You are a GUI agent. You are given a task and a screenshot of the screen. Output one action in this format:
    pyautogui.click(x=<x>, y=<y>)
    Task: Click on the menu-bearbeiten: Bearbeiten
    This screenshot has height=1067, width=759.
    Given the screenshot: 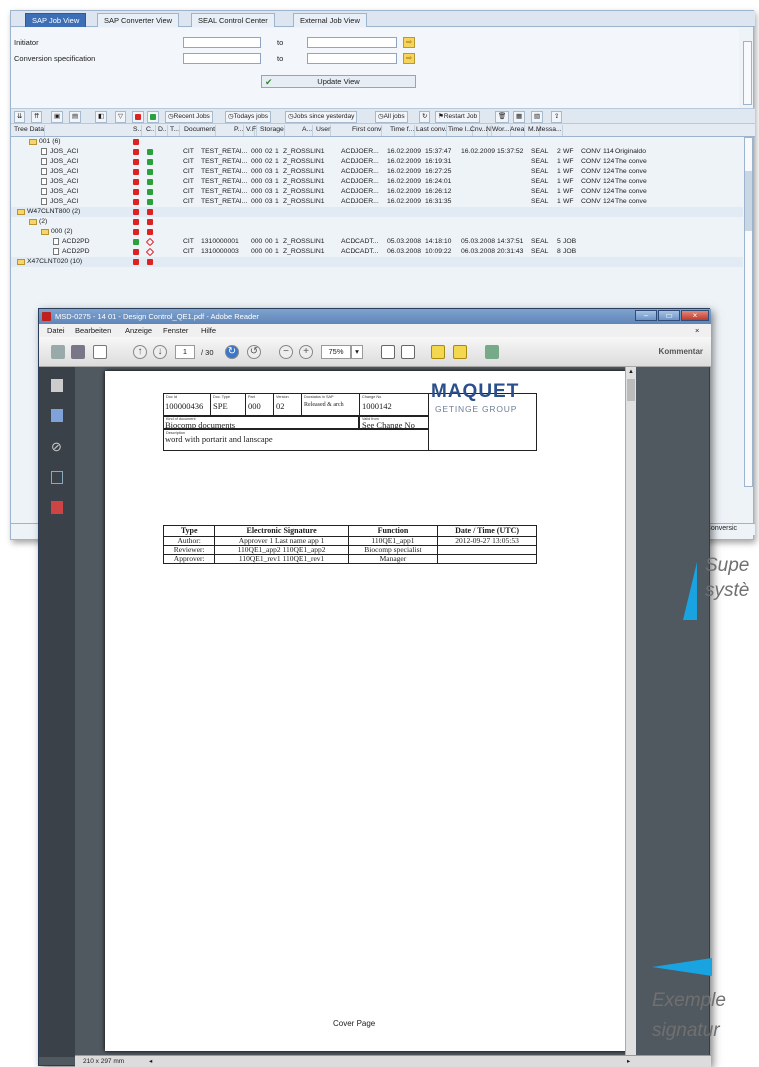 What is the action you would take?
    pyautogui.click(x=93, y=330)
    